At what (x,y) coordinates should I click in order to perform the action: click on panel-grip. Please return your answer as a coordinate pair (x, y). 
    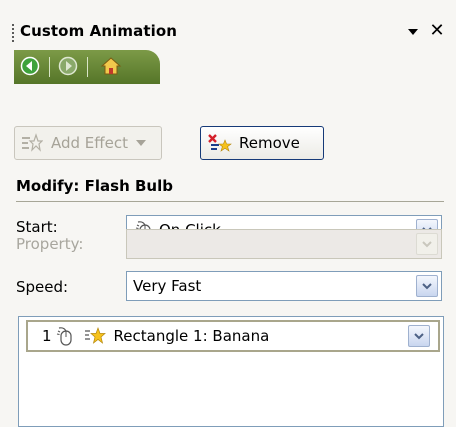
    Looking at the image, I should click on (13, 33).